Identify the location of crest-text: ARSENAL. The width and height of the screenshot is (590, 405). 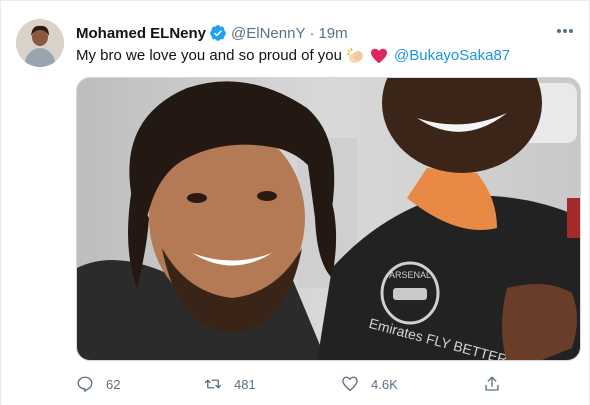
(410, 275).